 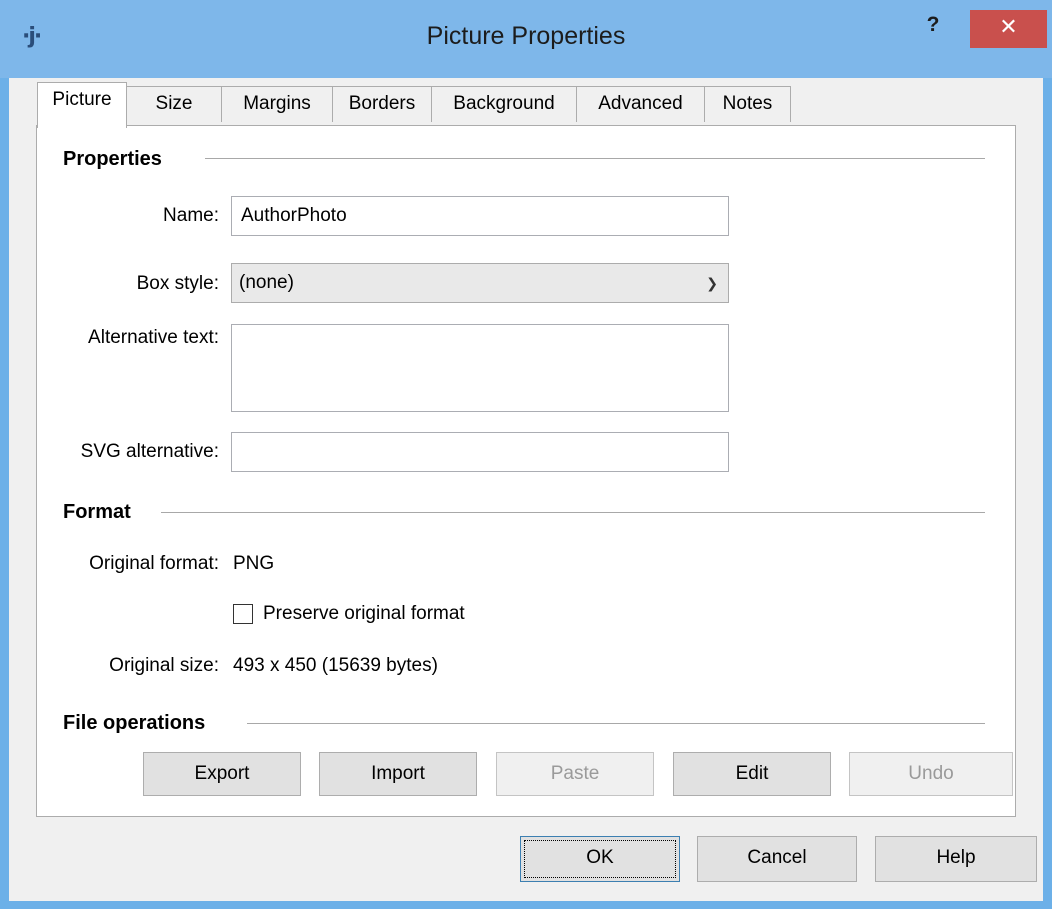 I want to click on tab-borders: Borders, so click(x=382, y=104).